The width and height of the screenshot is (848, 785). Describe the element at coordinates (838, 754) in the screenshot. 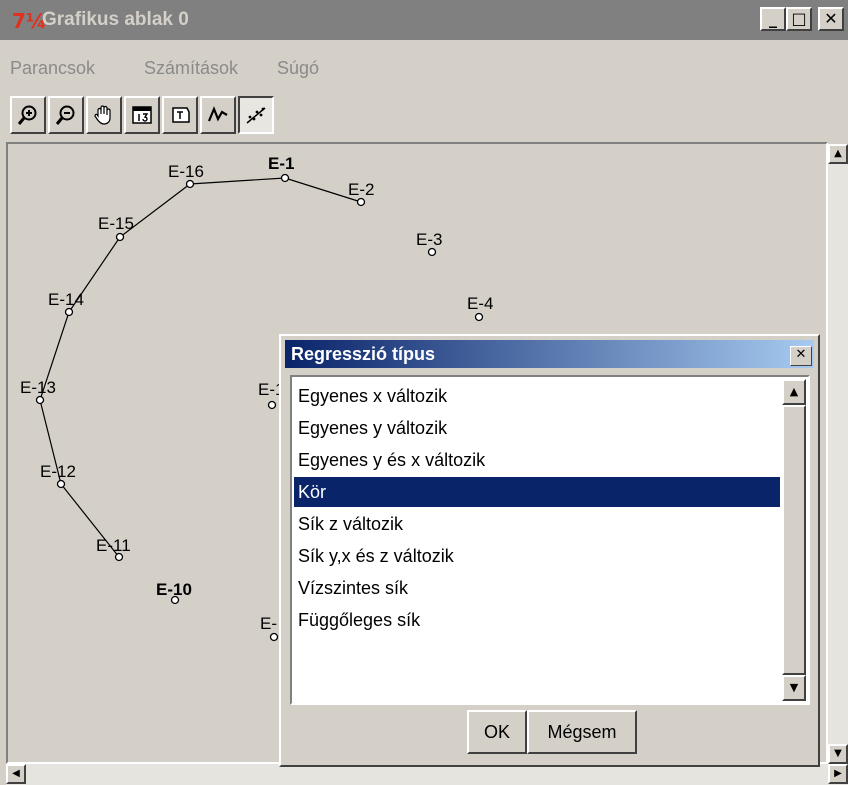

I see `scroll-down-button: ▼` at that location.